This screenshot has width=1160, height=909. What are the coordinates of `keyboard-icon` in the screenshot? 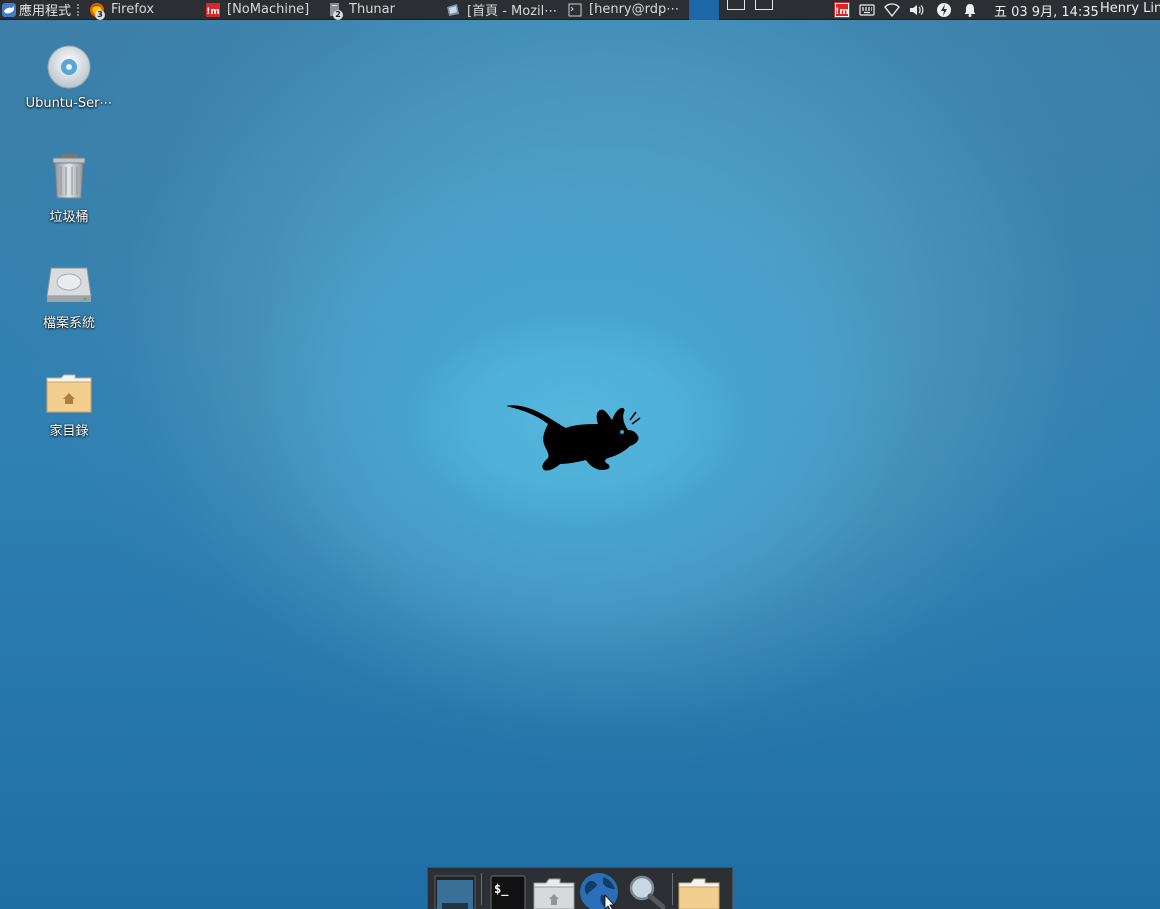 It's located at (867, 10).